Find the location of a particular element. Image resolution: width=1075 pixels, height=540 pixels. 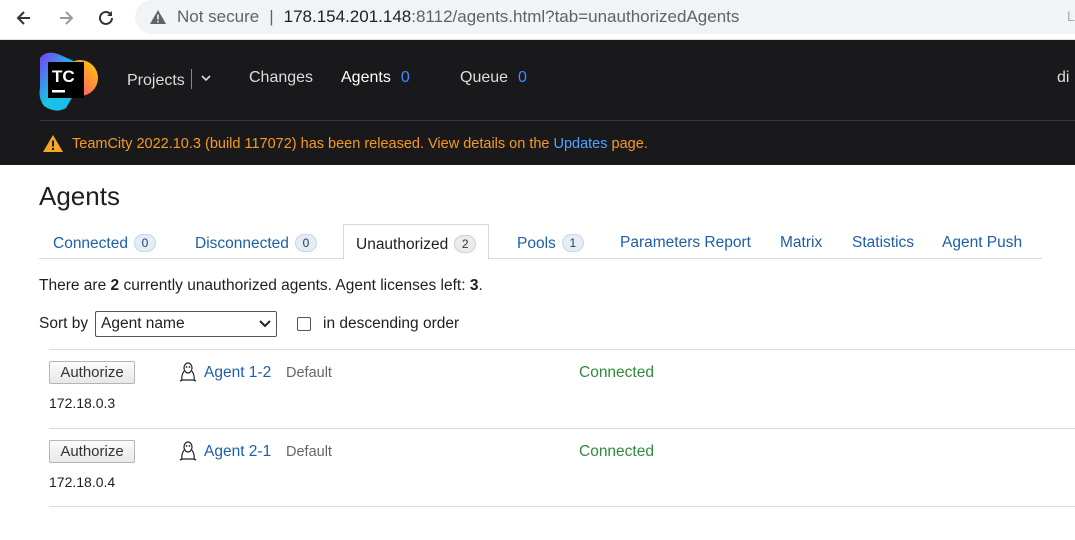

tab-count-badge: 2 is located at coordinates (465, 244).